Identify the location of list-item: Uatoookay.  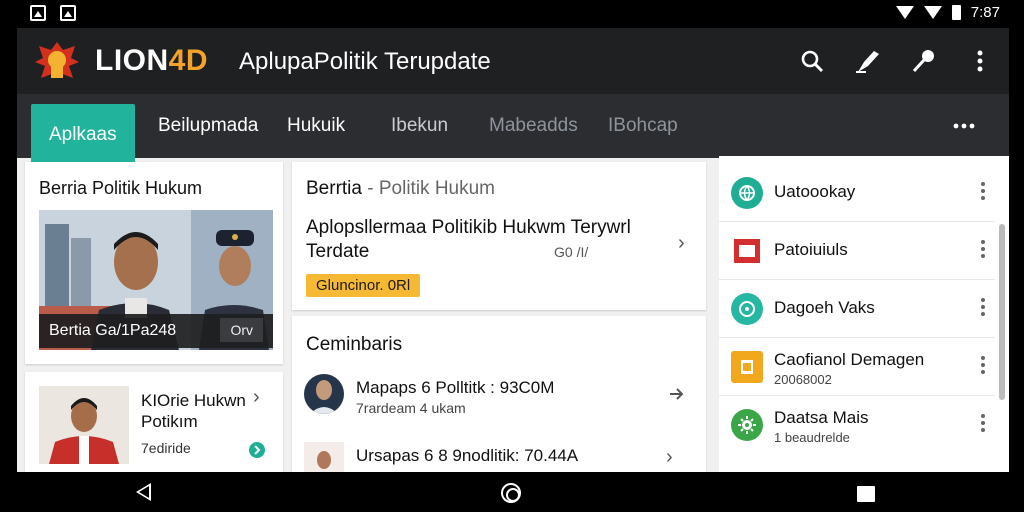
(857, 193).